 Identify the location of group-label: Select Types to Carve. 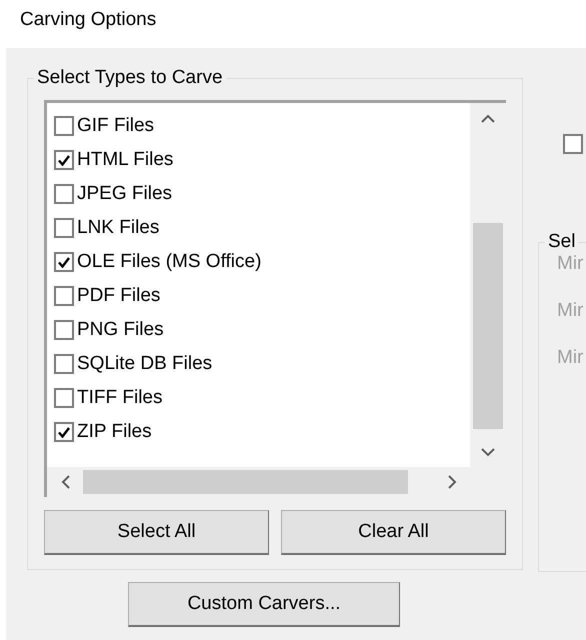
(130, 78).